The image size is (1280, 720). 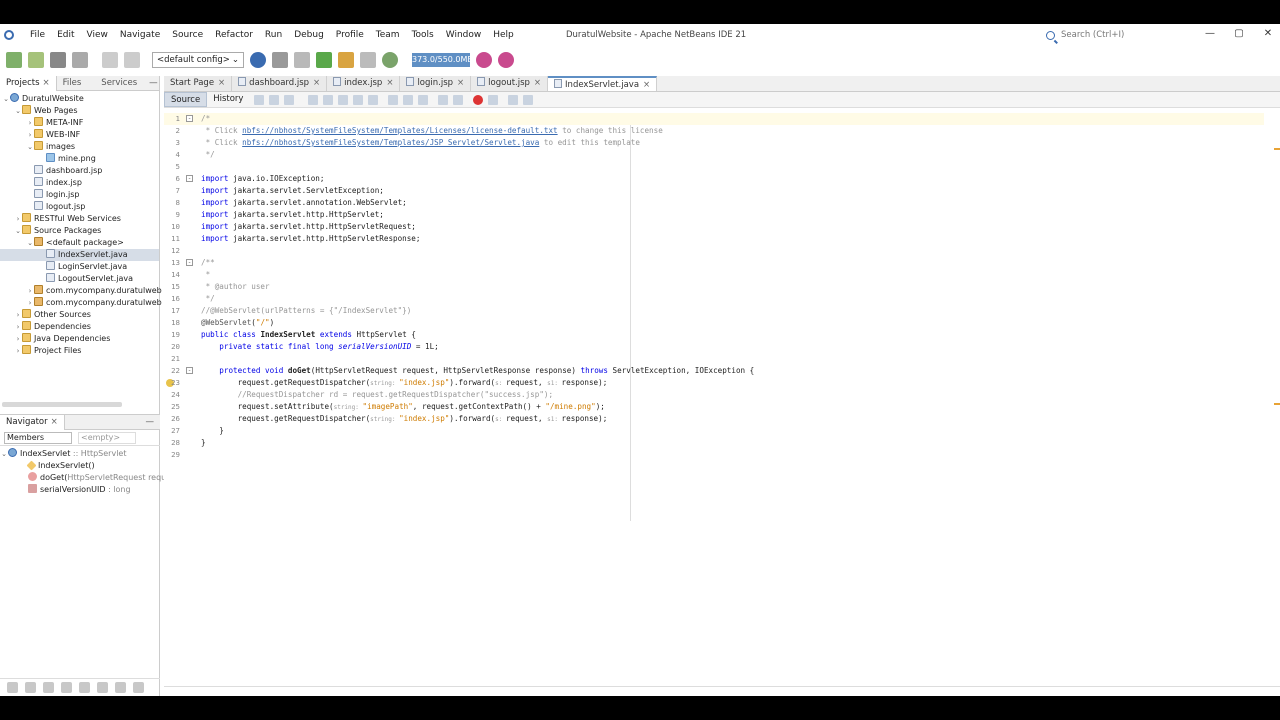 I want to click on toggle-highlight-icon, so click(x=358, y=99).